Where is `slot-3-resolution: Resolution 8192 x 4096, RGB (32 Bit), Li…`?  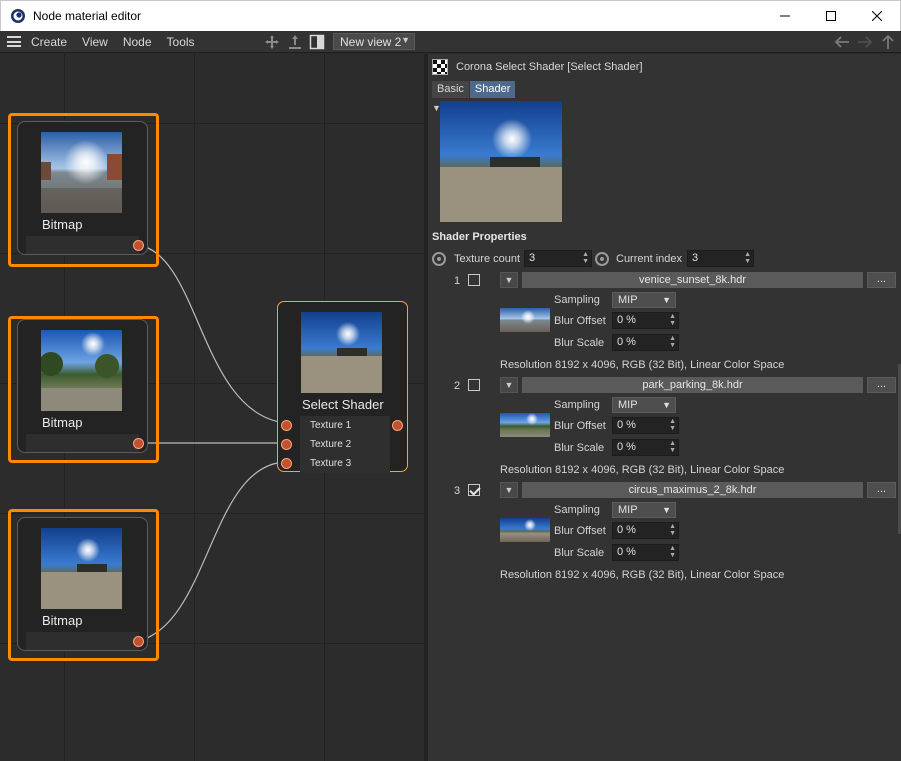 slot-3-resolution: Resolution 8192 x 4096, RGB (32 Bit), Li… is located at coordinates (642, 575).